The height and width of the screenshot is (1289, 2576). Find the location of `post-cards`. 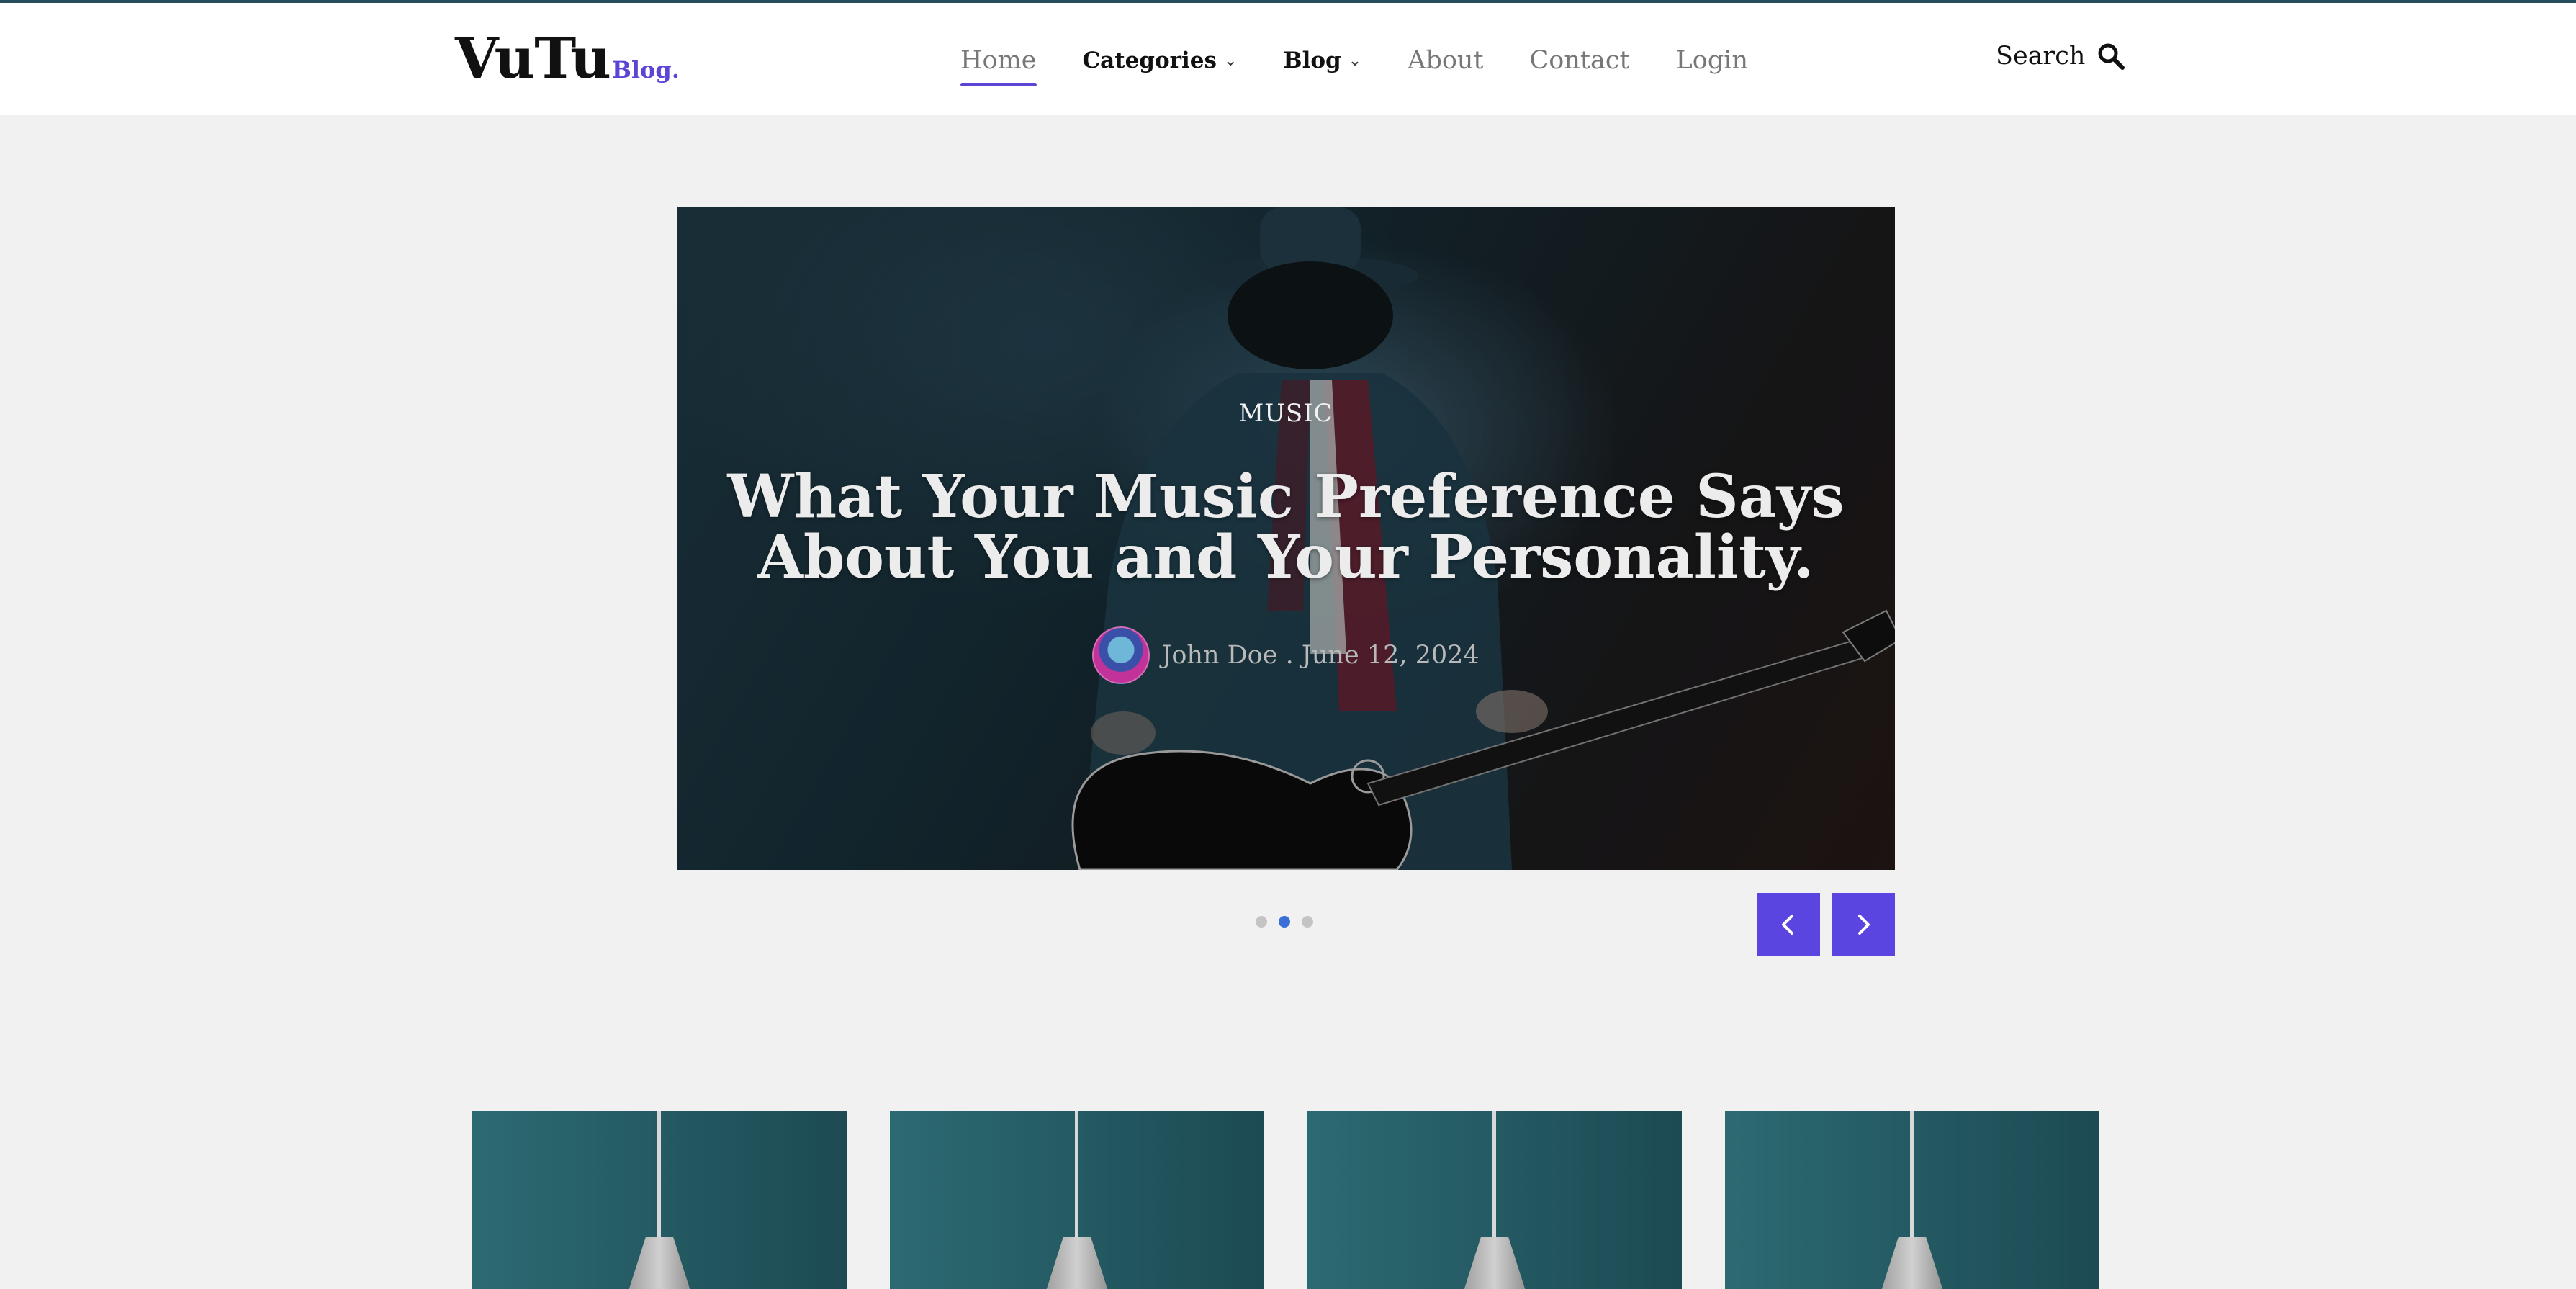

post-cards is located at coordinates (1285, 1200).